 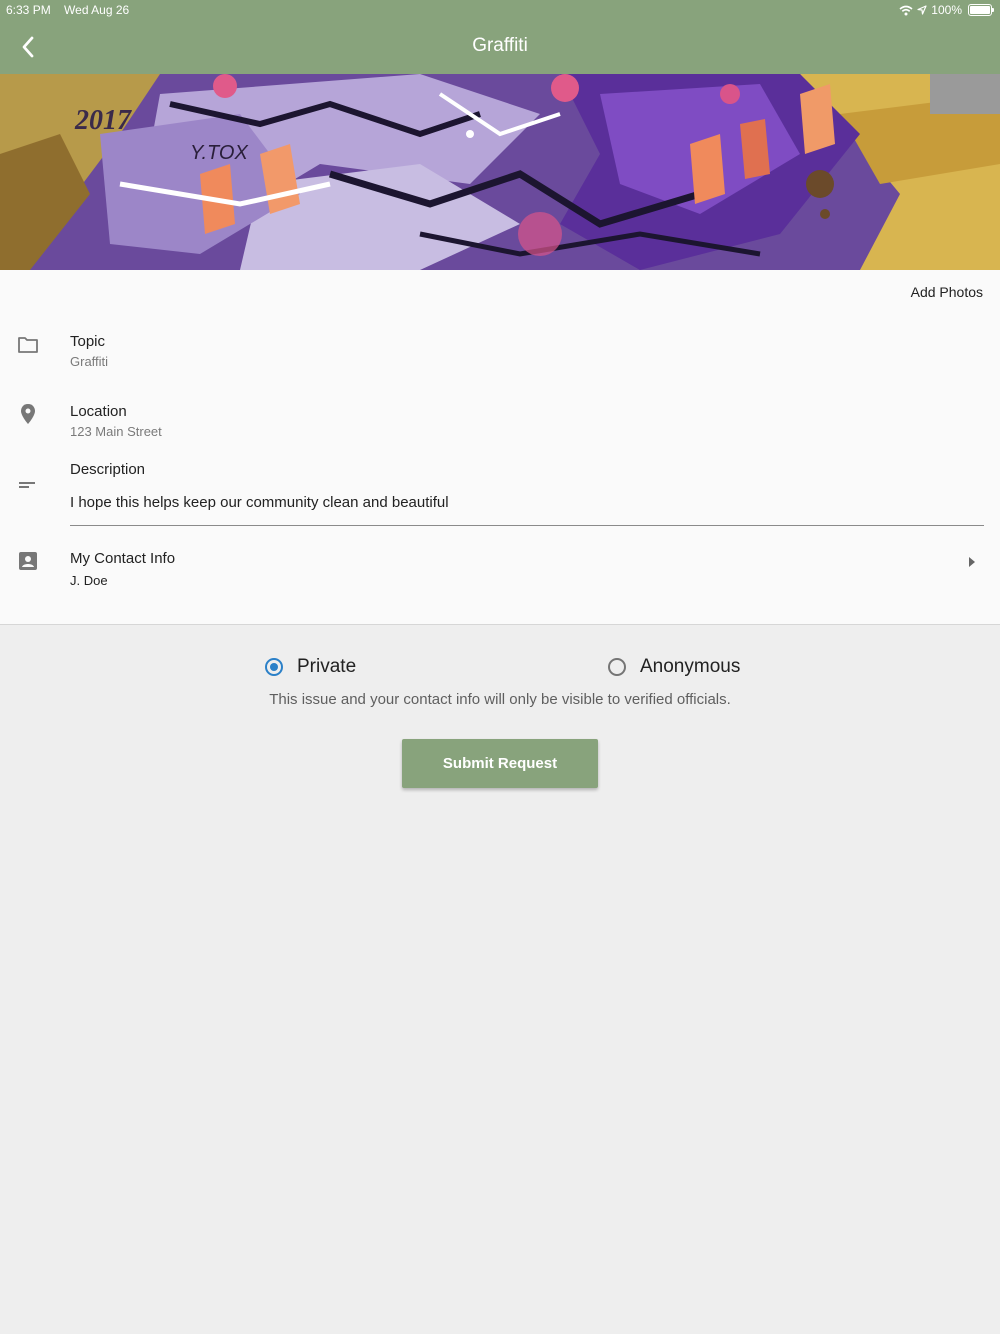 I want to click on topic-value: Graffiti, so click(x=89, y=361).